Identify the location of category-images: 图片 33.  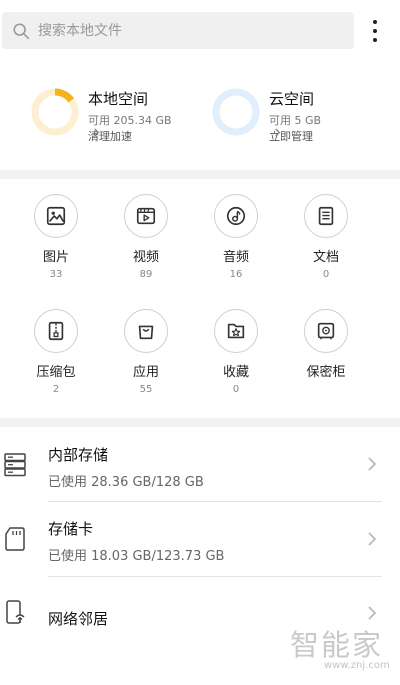
(56, 237).